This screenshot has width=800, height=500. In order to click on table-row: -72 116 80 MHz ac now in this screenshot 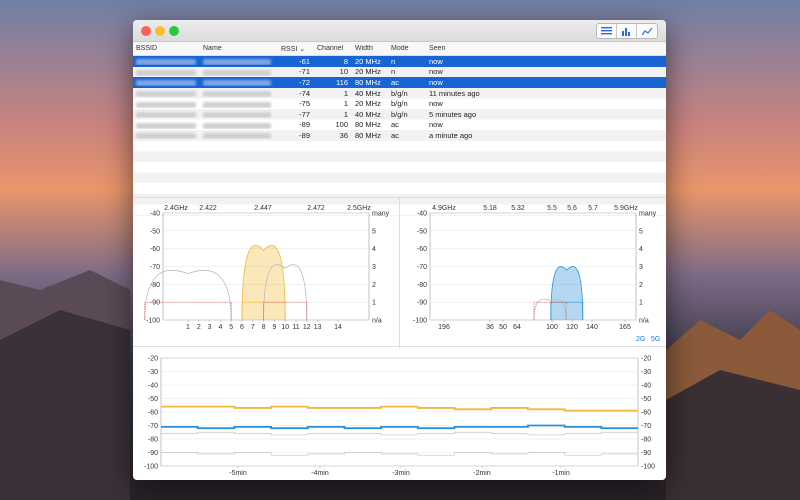, I will do `click(399, 82)`.